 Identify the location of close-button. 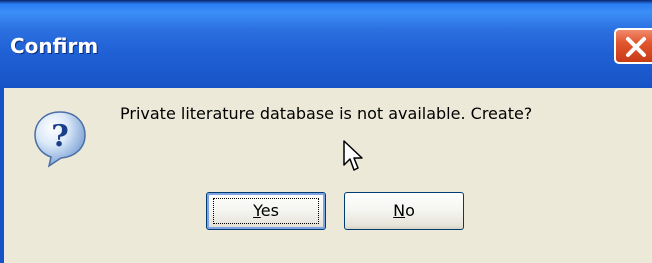
(633, 46).